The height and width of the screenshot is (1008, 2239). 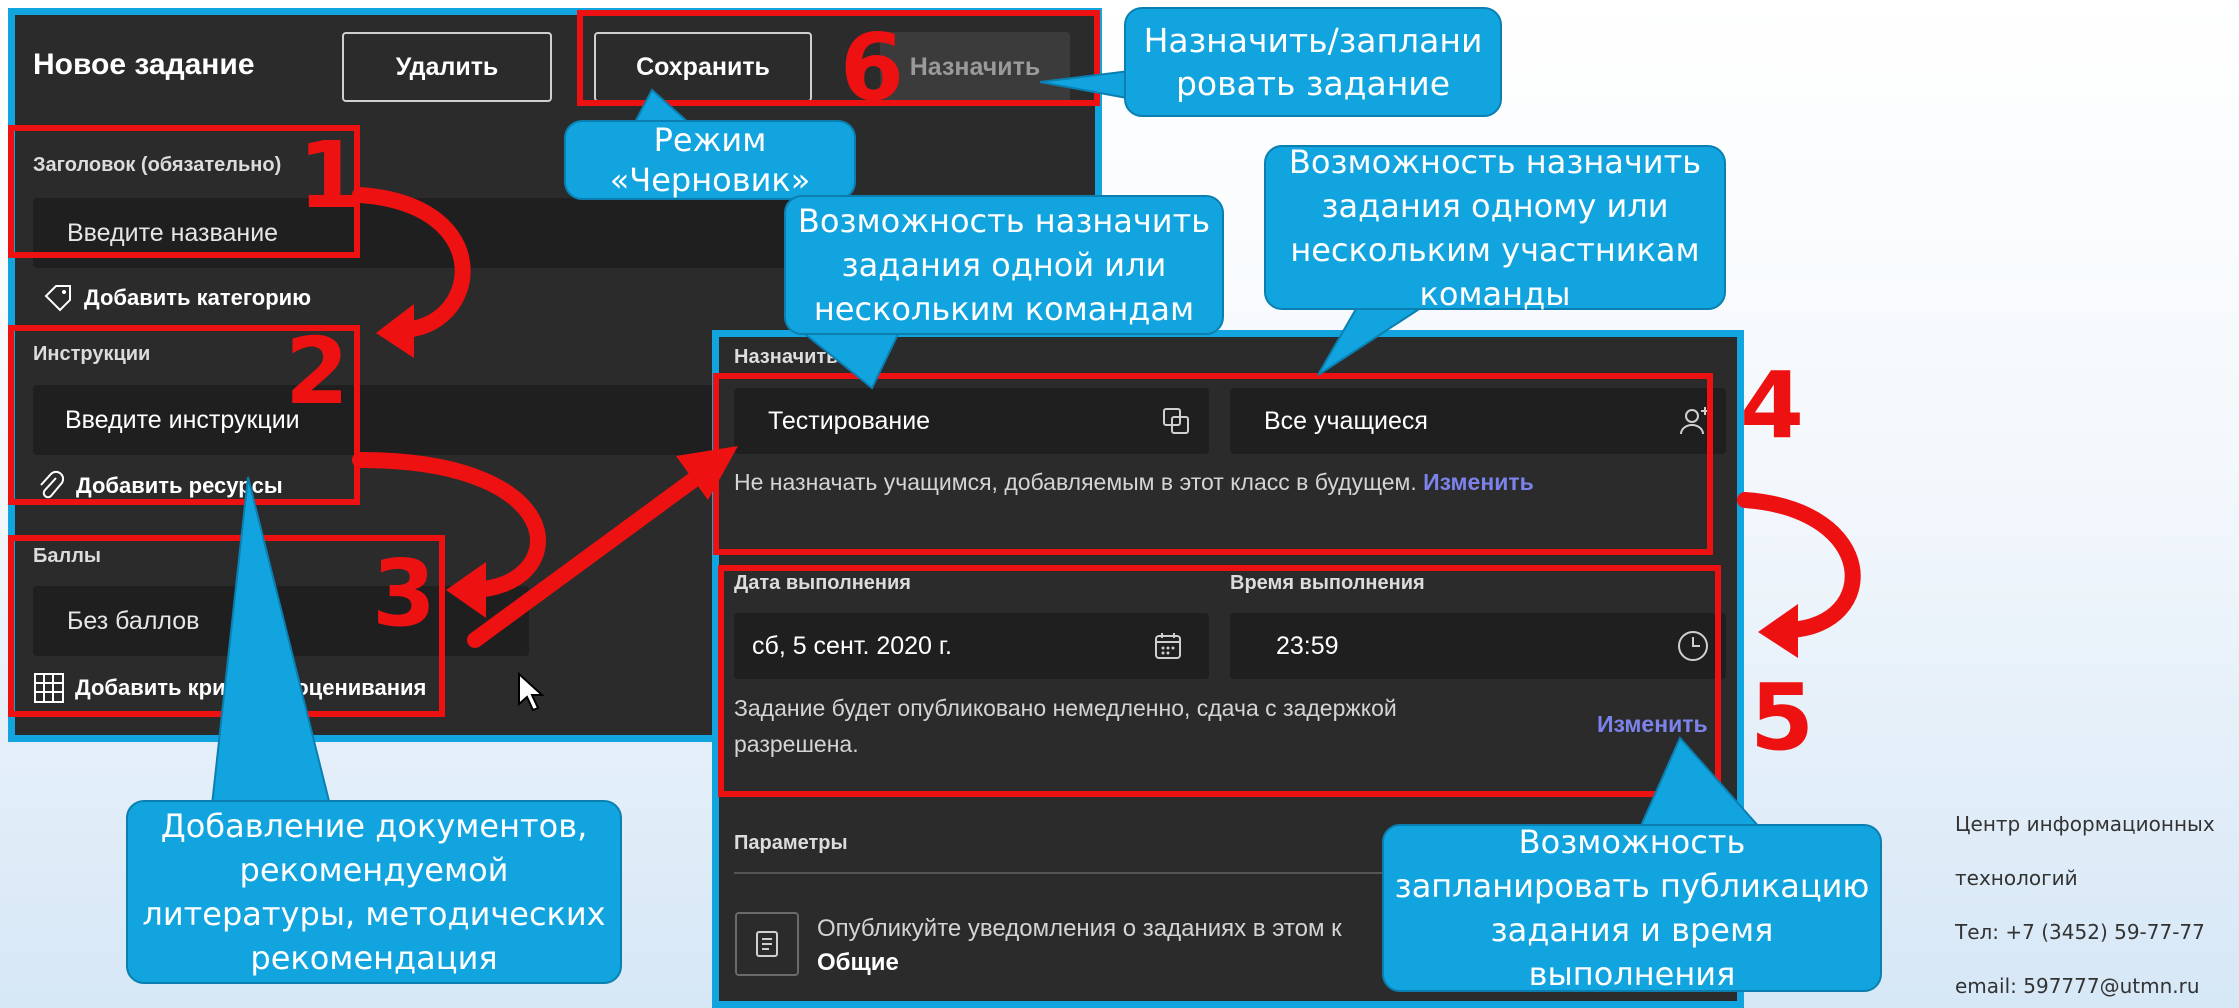 I want to click on callout-assign-schedule: Назначить/заплани ровать задание, so click(x=1313, y=62).